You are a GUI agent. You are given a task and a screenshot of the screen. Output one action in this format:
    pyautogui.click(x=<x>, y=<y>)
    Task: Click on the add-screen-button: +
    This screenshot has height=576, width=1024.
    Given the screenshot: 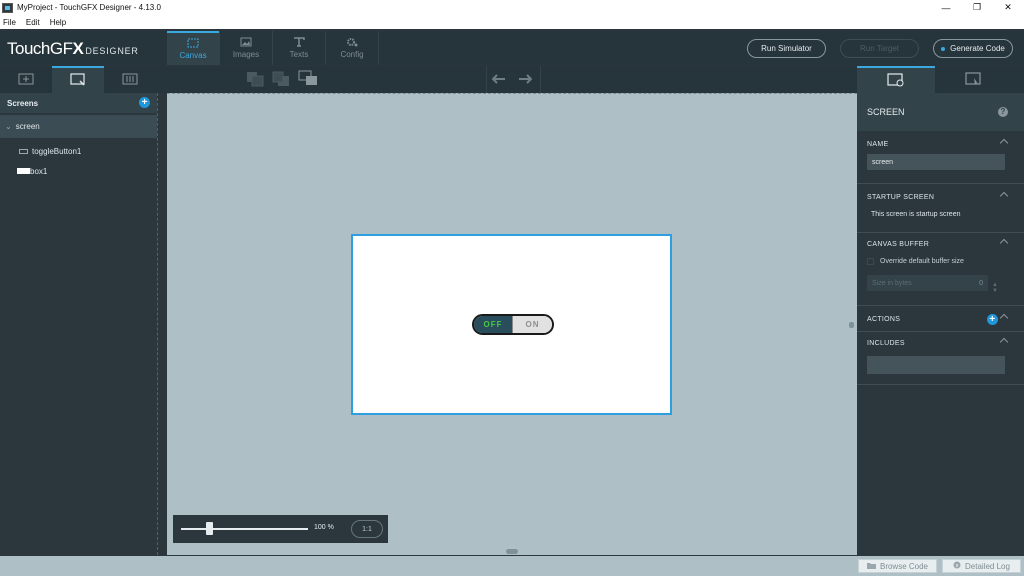 What is the action you would take?
    pyautogui.click(x=144, y=102)
    